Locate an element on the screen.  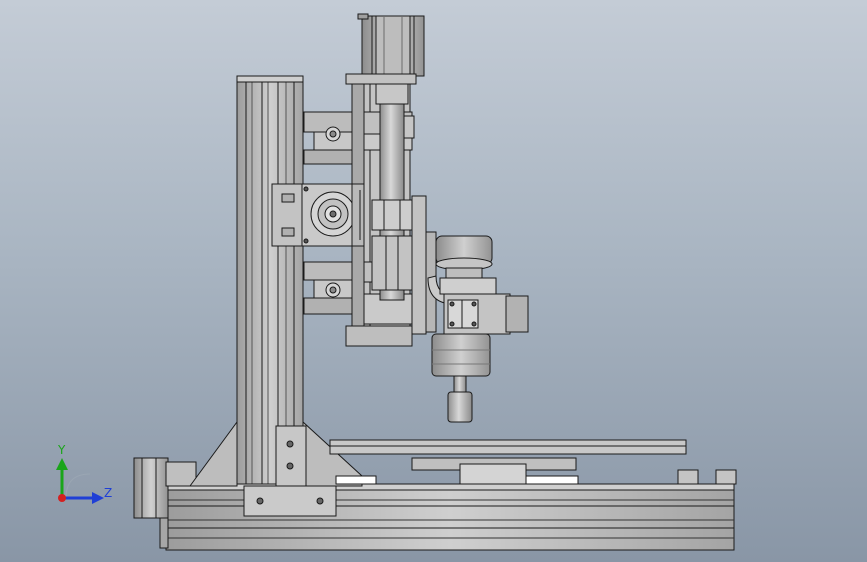
y-stepper-motor is located at coordinates (318, 215).